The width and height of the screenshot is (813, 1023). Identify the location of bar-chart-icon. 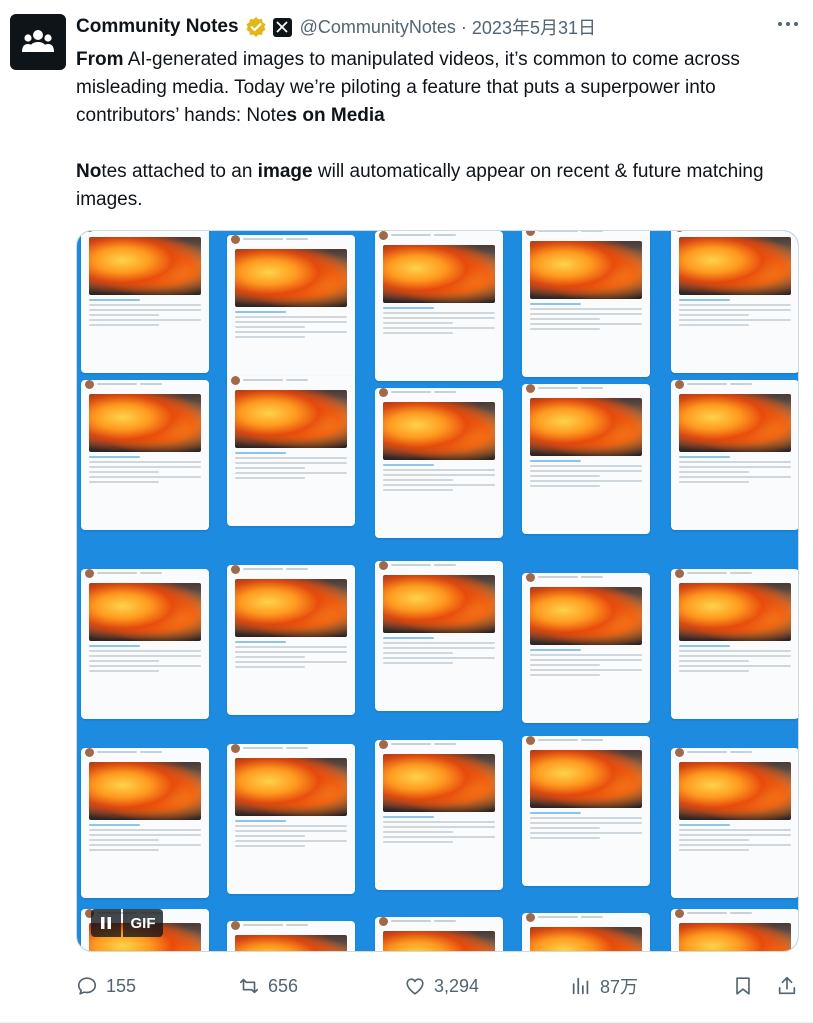
(580, 986).